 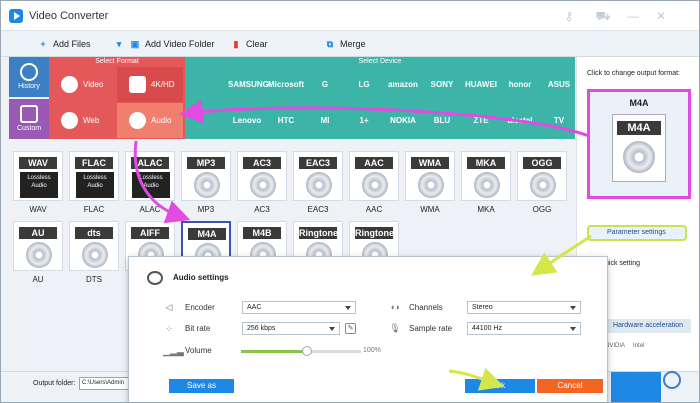 What do you see at coordinates (291, 328) in the screenshot?
I see `bitrate-select: 256 kbps` at bounding box center [291, 328].